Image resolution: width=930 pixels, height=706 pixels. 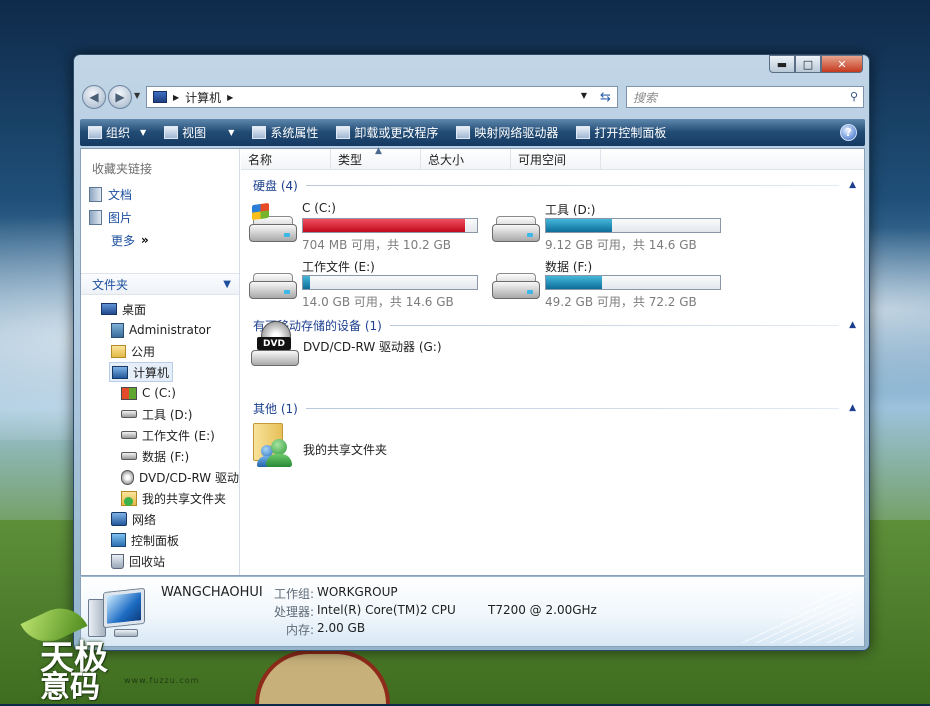 I want to click on tree-item-administrator: Administrator, so click(x=161, y=330).